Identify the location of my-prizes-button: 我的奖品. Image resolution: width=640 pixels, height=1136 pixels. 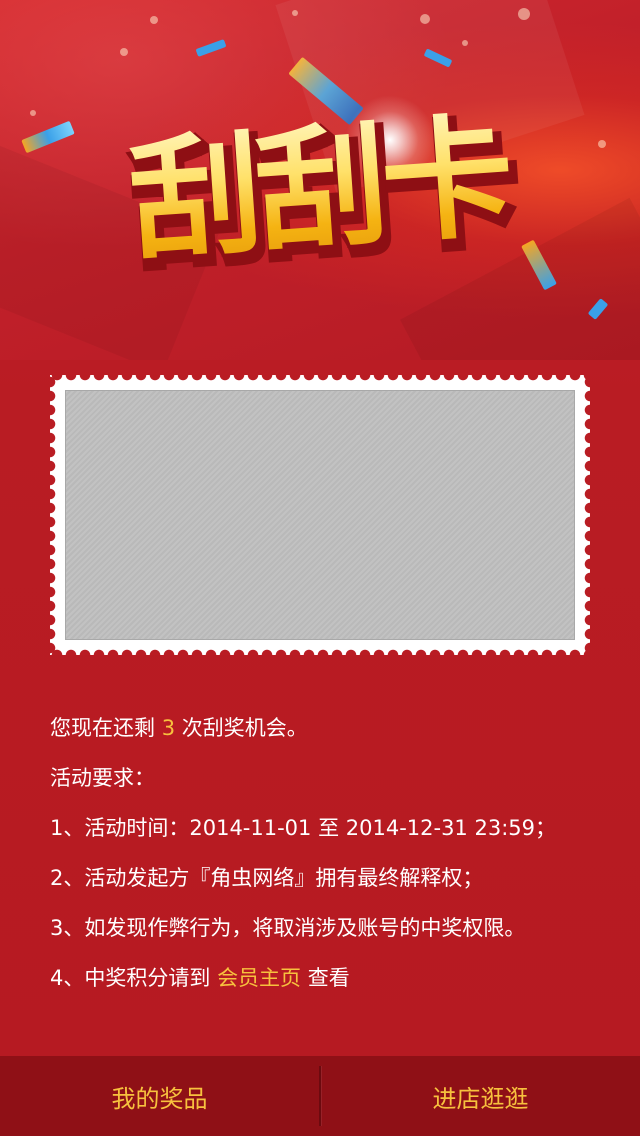
(159, 1096).